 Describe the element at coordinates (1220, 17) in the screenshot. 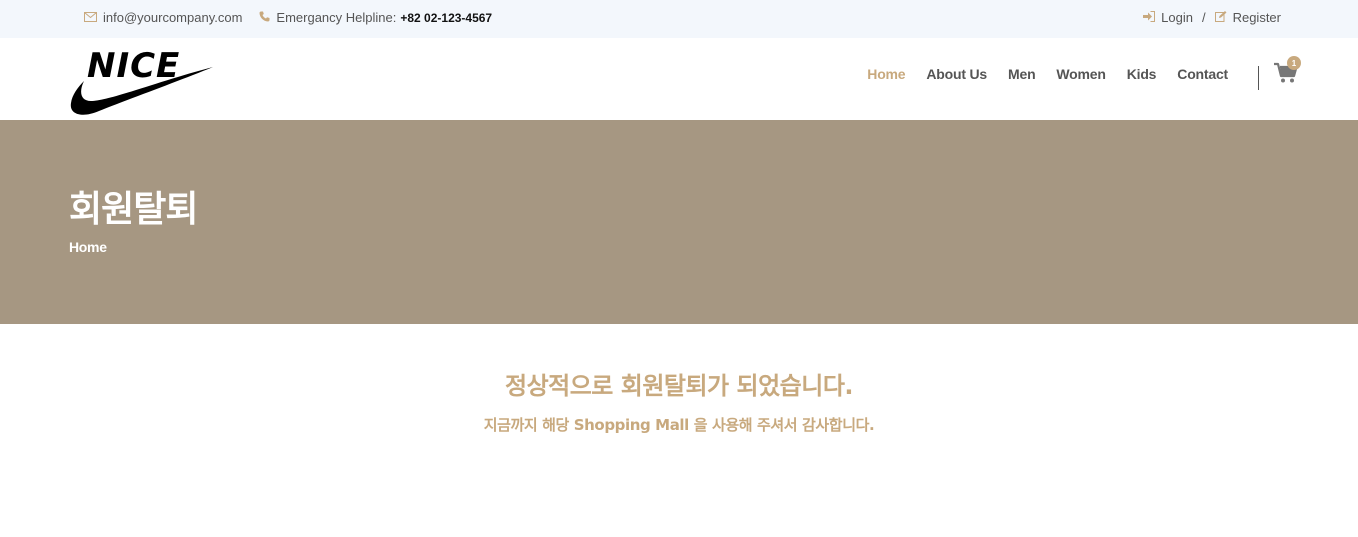

I see `edit-icon` at that location.